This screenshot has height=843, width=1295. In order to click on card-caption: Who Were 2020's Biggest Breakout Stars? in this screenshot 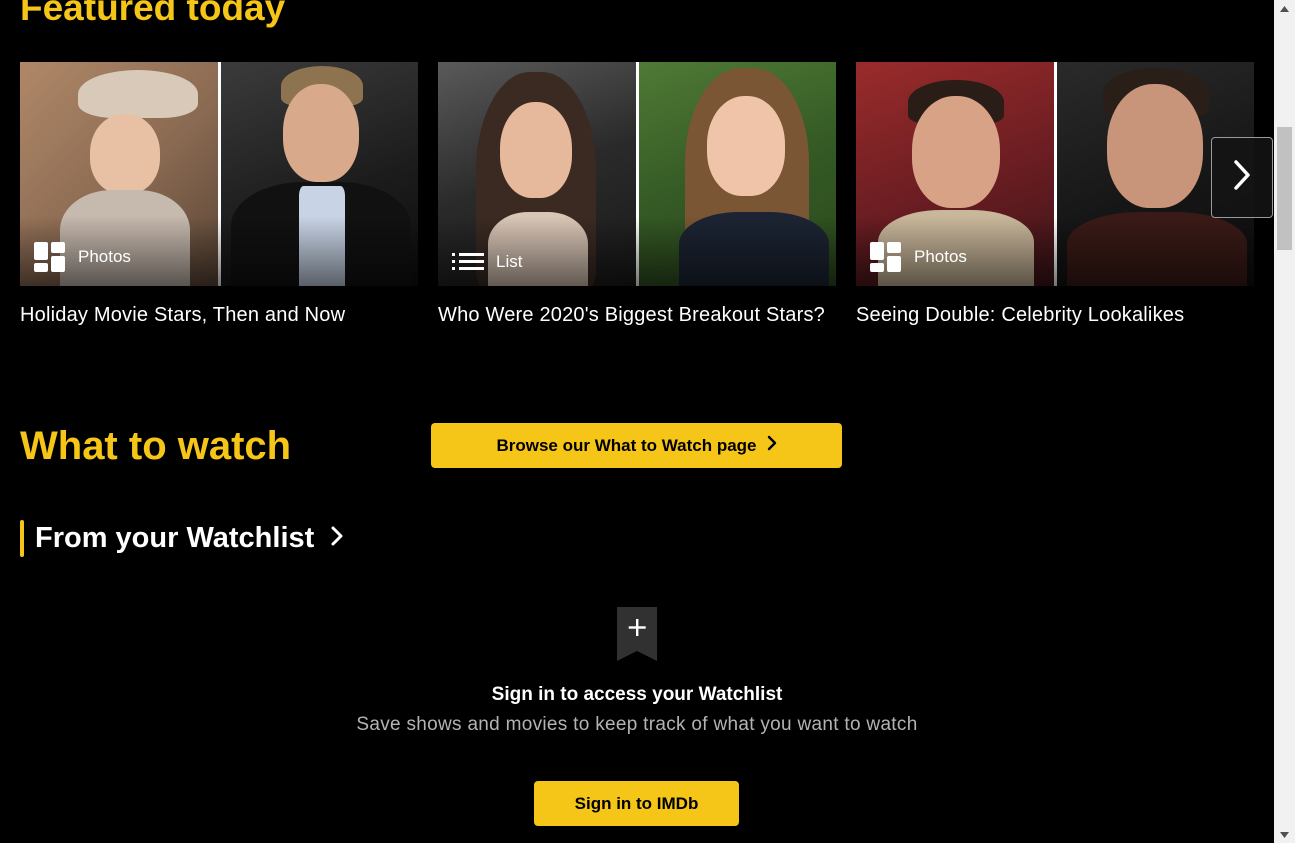, I will do `click(637, 315)`.